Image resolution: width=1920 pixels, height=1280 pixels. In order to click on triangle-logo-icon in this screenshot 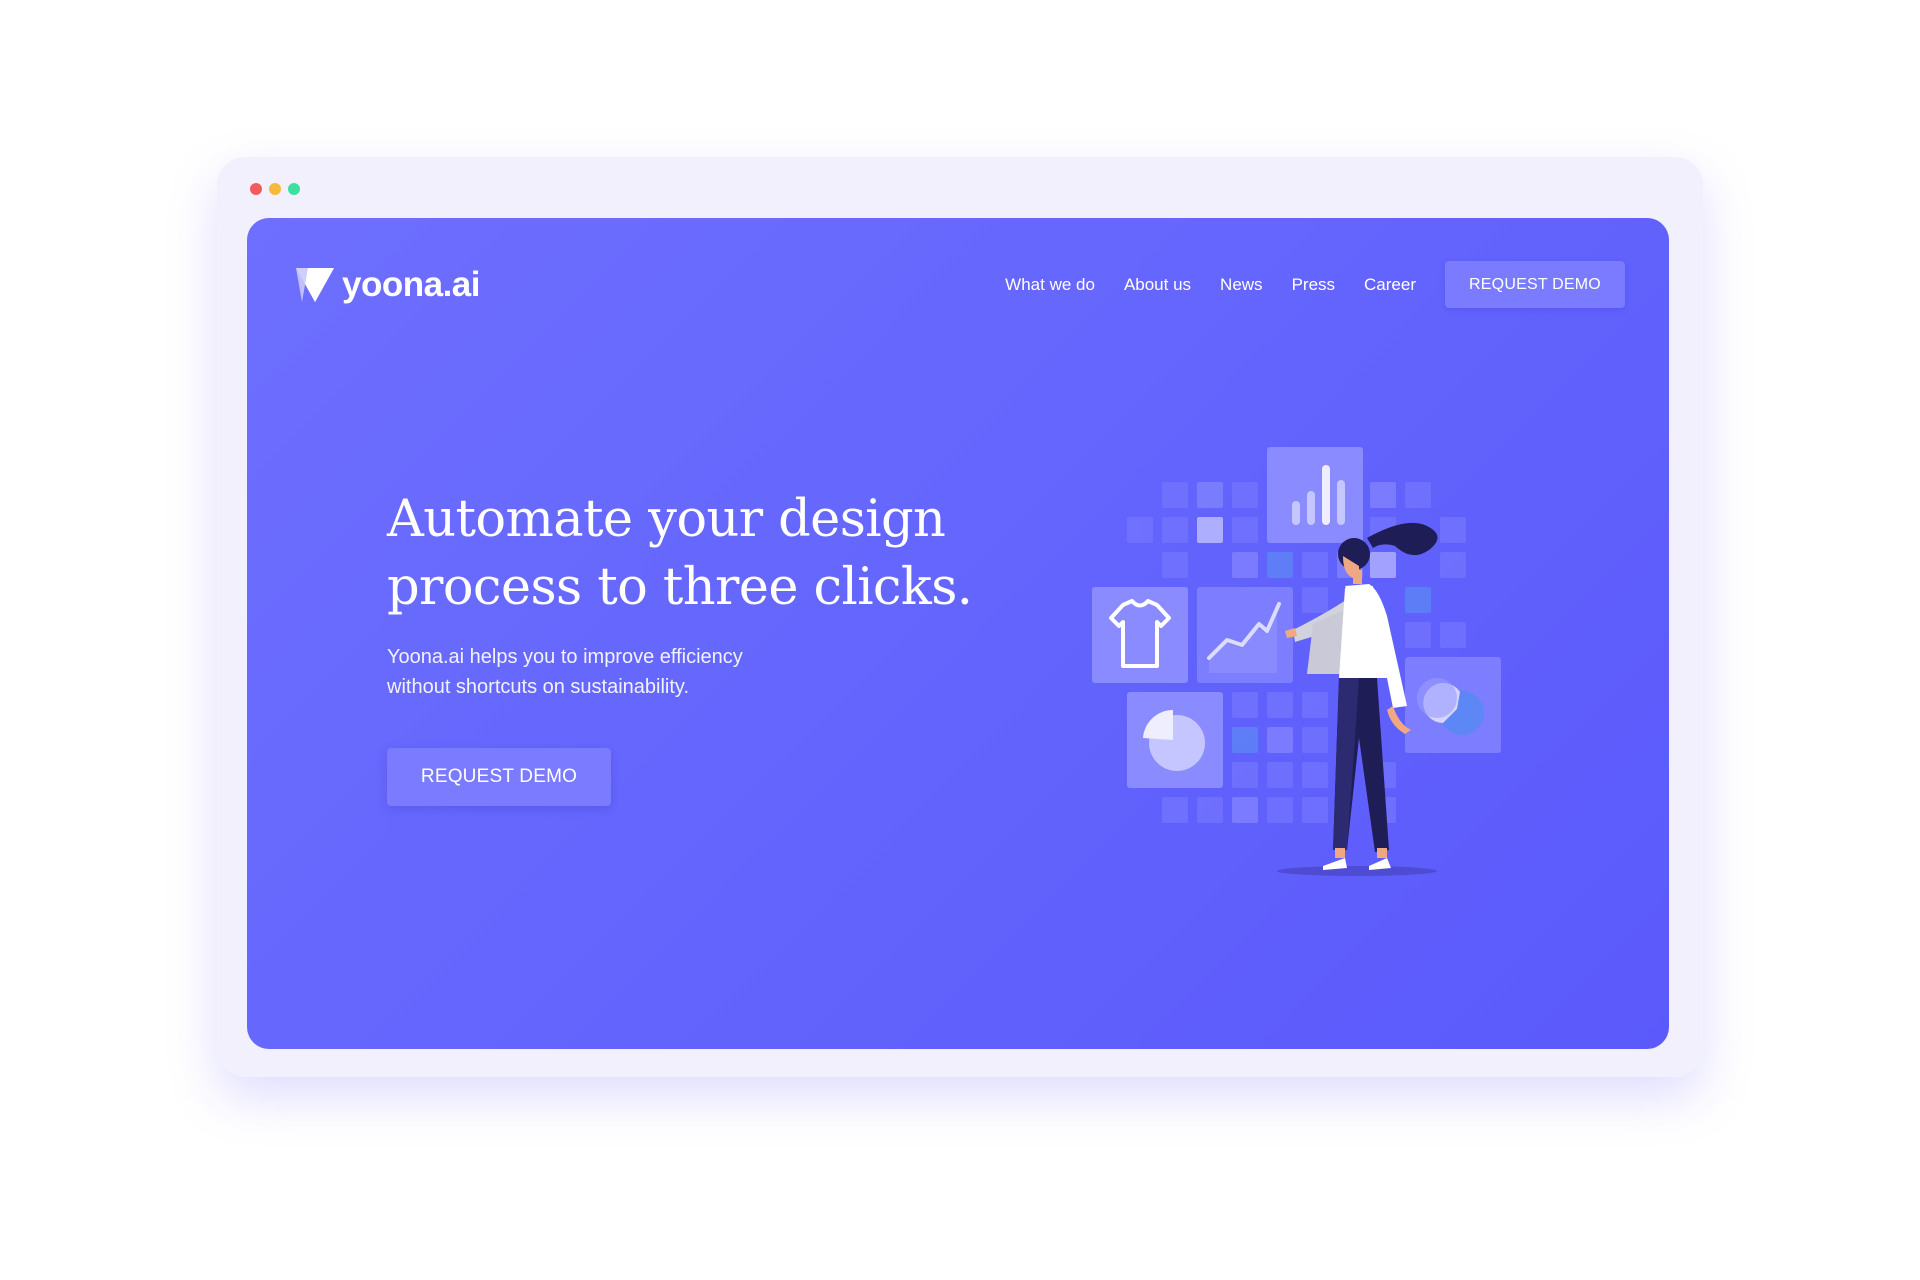, I will do `click(315, 285)`.